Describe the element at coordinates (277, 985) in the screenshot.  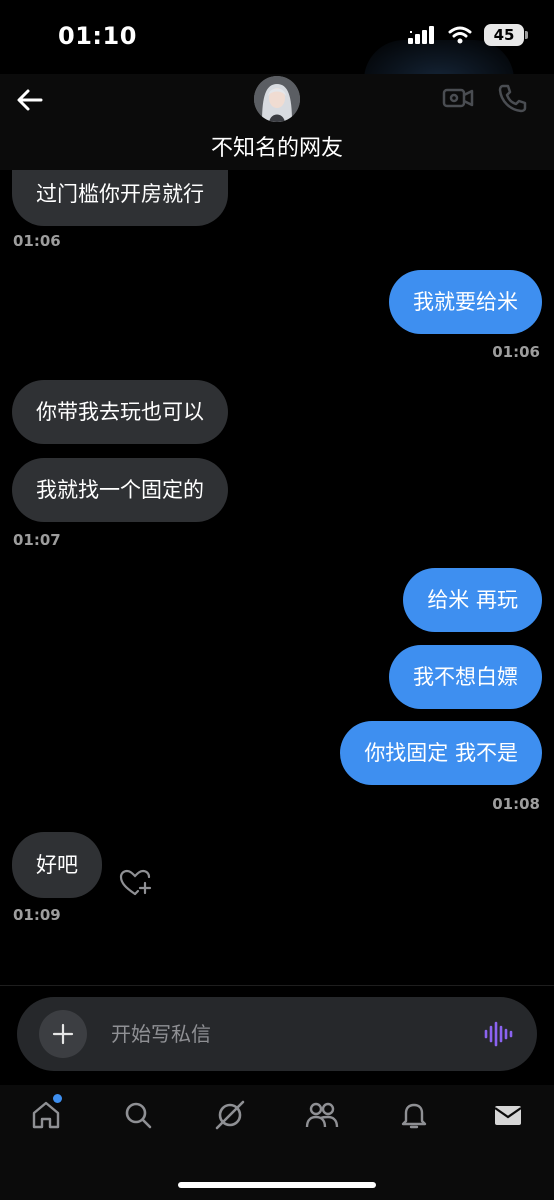
I see `divider` at that location.